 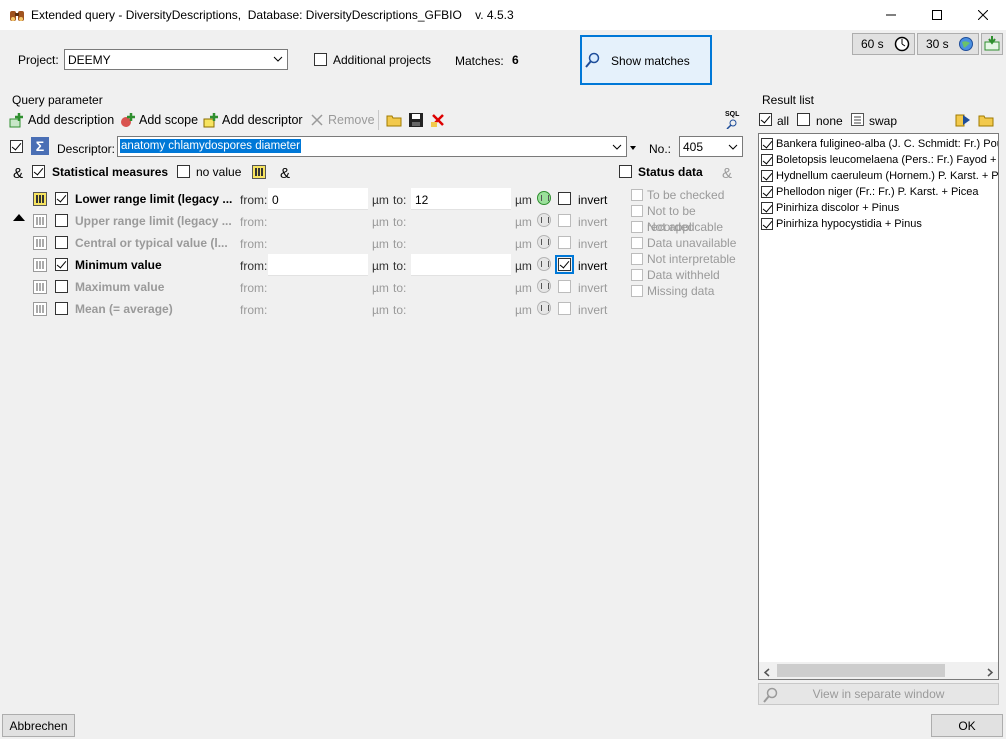 What do you see at coordinates (318, 265) in the screenshot?
I see `from-input` at bounding box center [318, 265].